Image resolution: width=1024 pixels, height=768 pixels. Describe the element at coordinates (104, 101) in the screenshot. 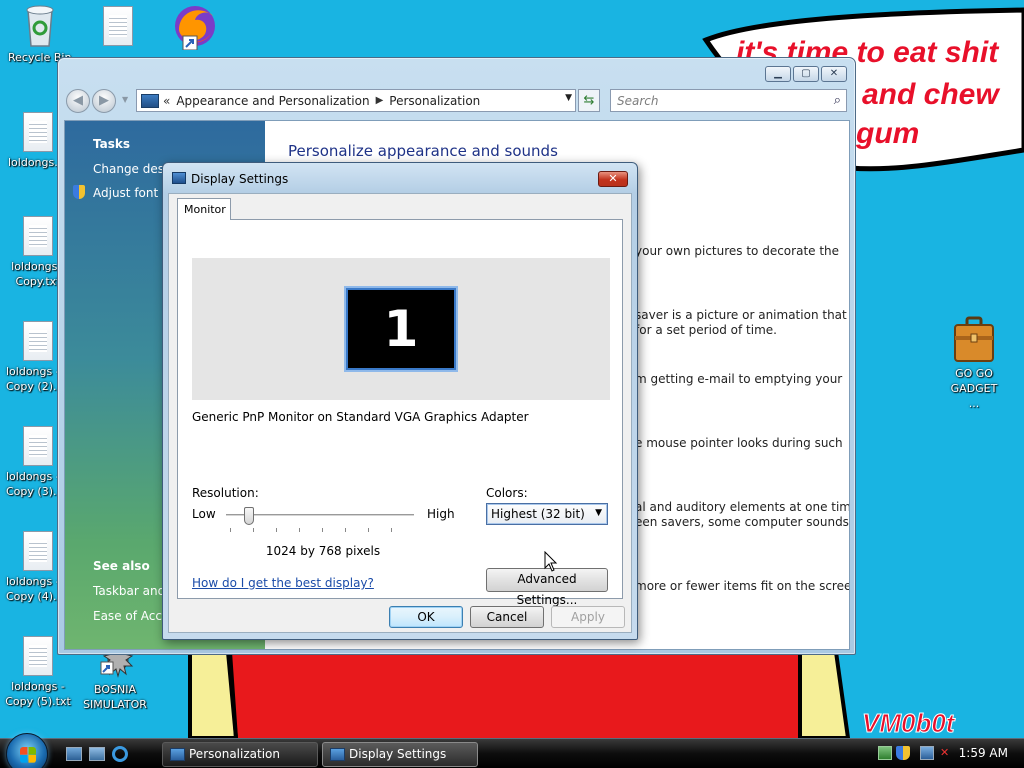

I see `forward-button: ▶` at that location.